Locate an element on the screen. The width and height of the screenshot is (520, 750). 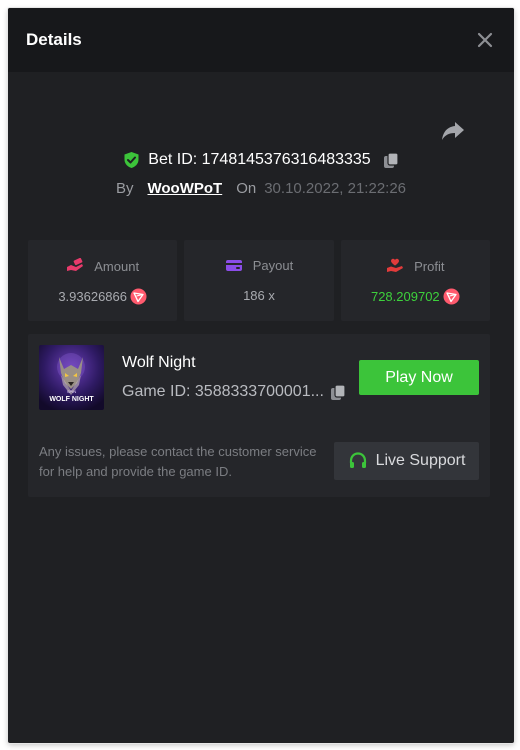
bet-id-text: Bet ID: 1748145376316483335 is located at coordinates (259, 159).